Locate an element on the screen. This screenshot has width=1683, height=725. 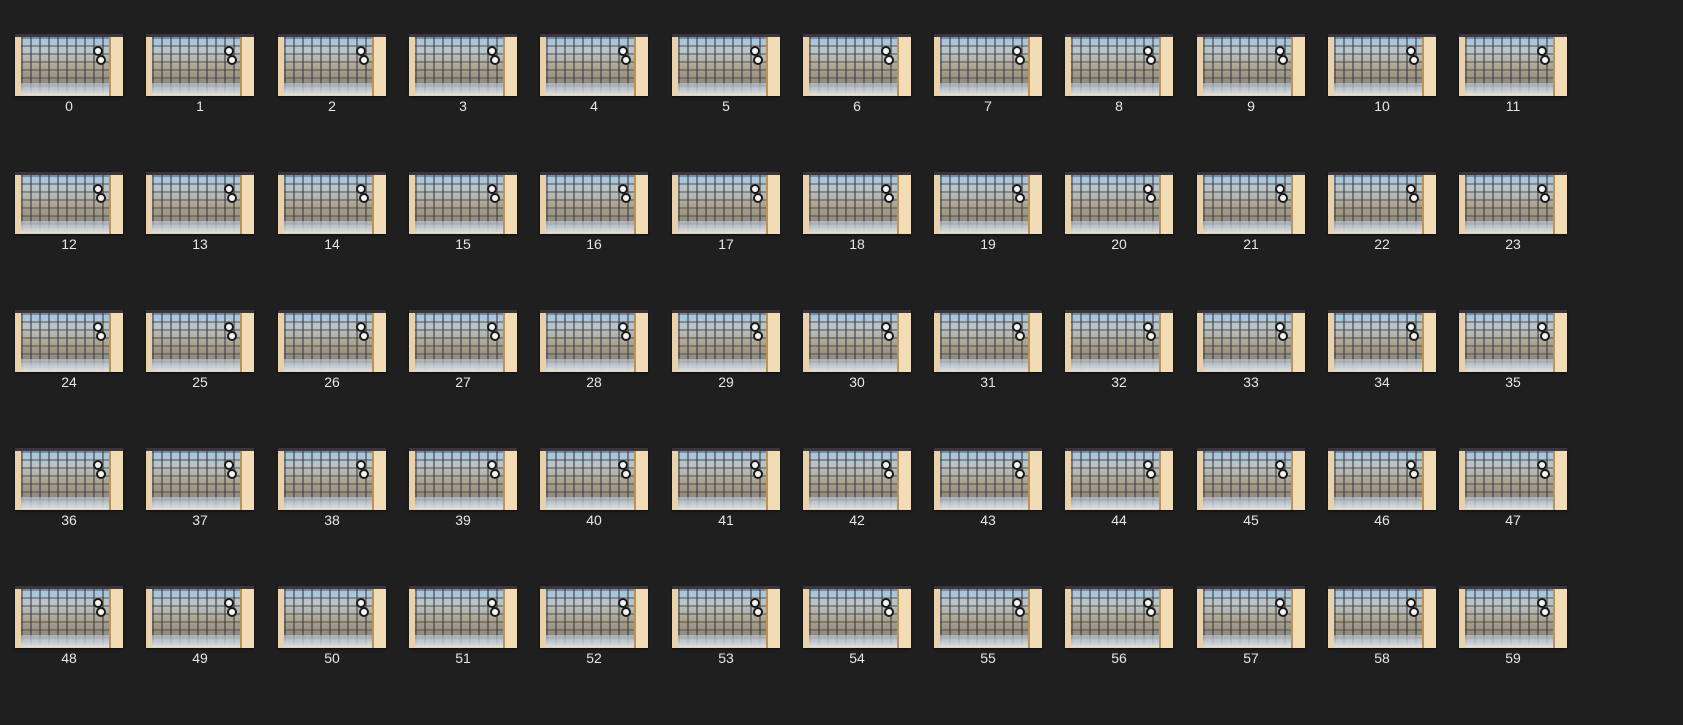
file-item: 24 is located at coordinates (70, 365).